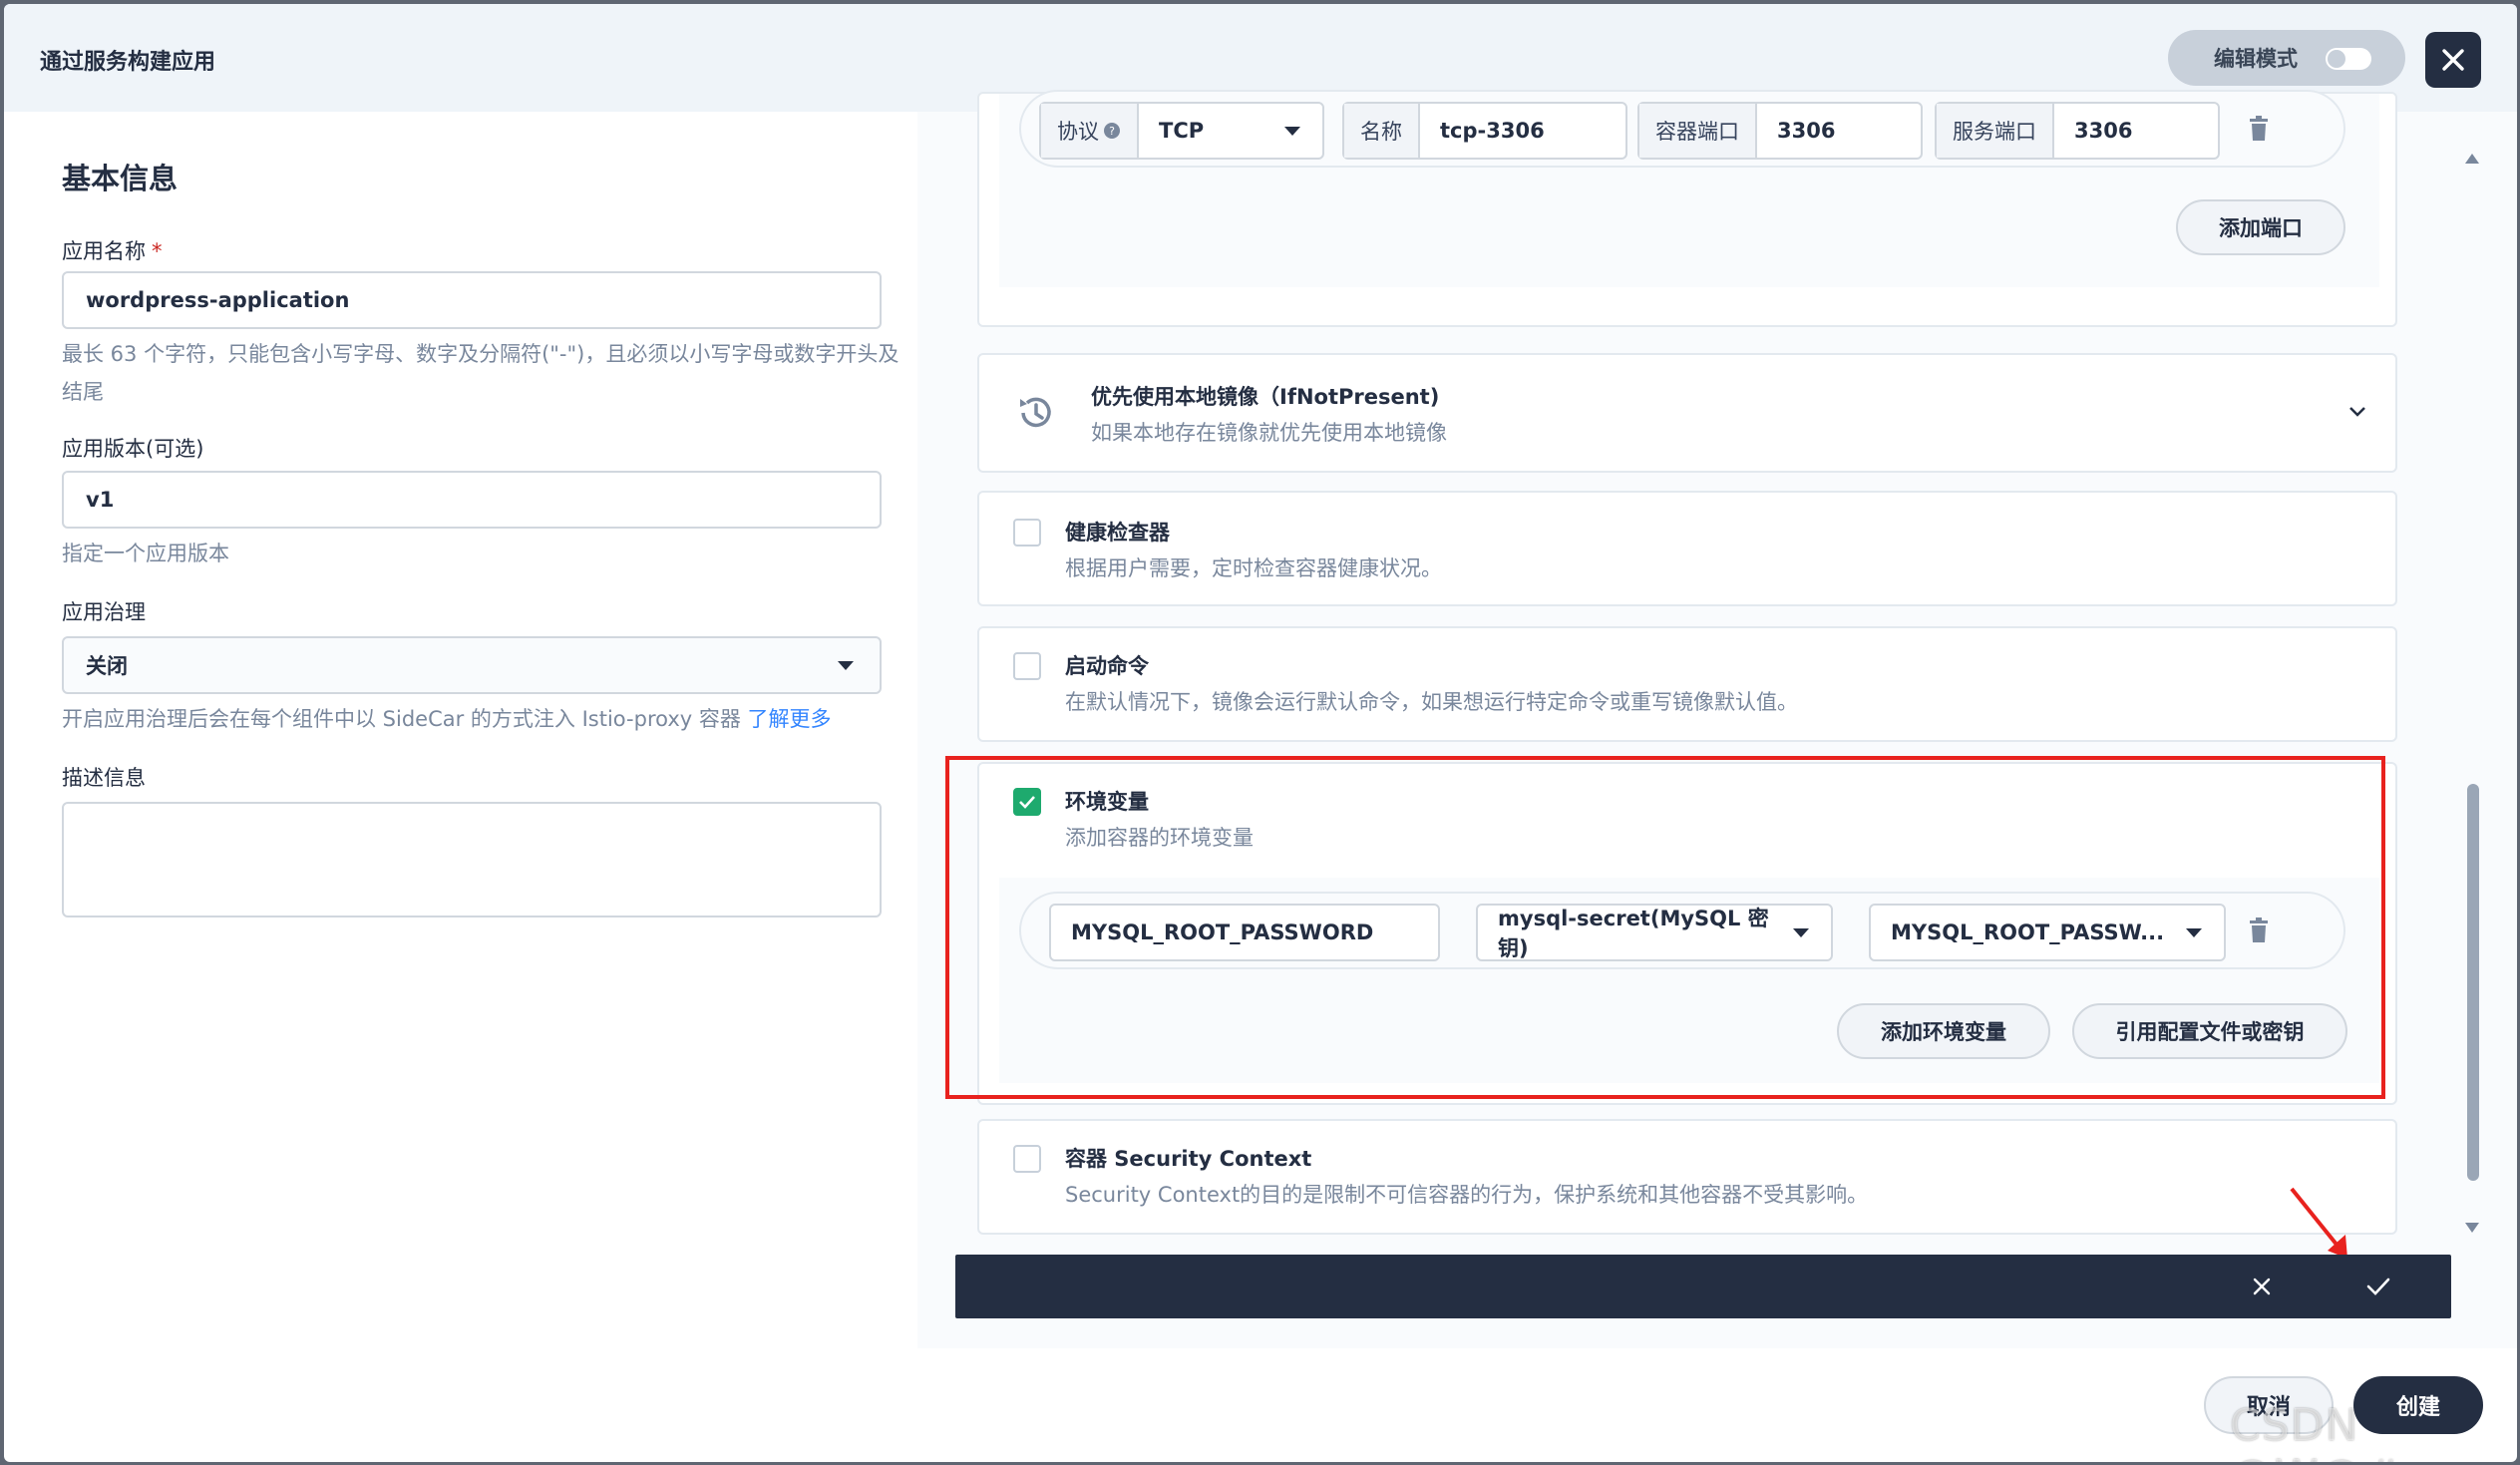 The image size is (2520, 1465). What do you see at coordinates (104, 251) in the screenshot?
I see `app-name-label-text: 应用名称` at bounding box center [104, 251].